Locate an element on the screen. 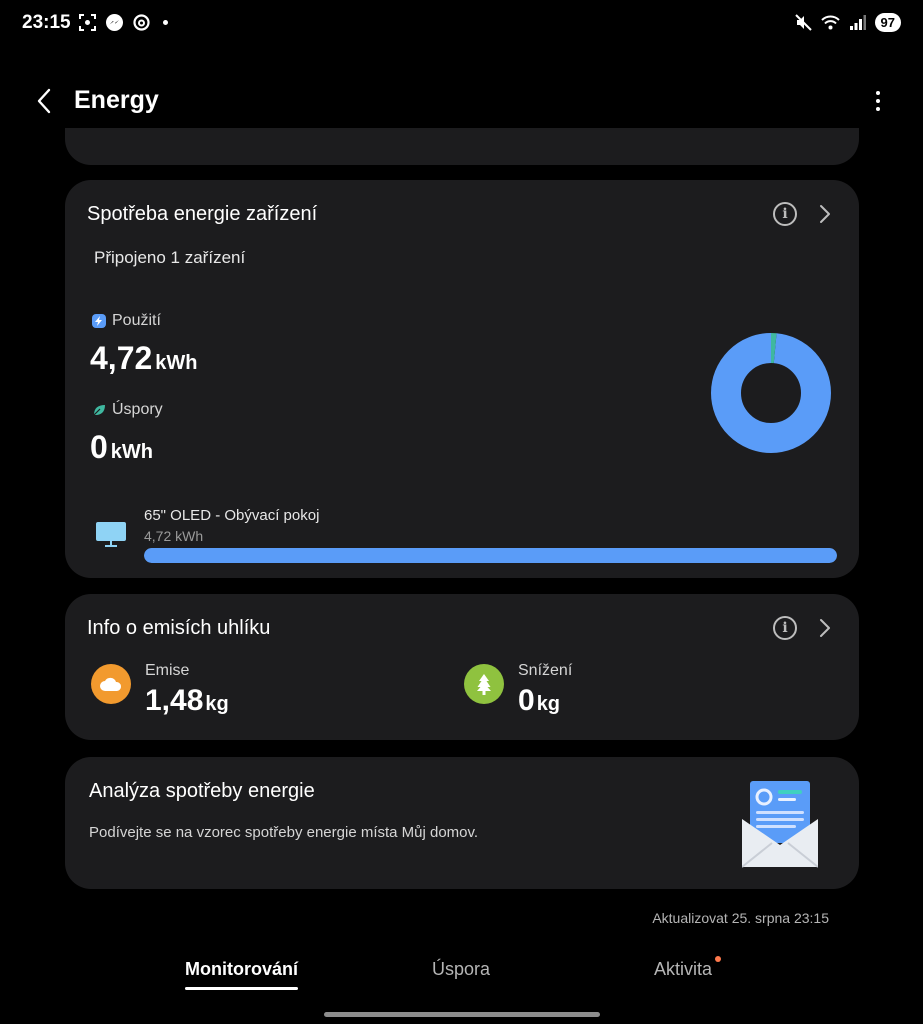 This screenshot has width=923, height=1024. threads-icon is located at coordinates (141, 22).